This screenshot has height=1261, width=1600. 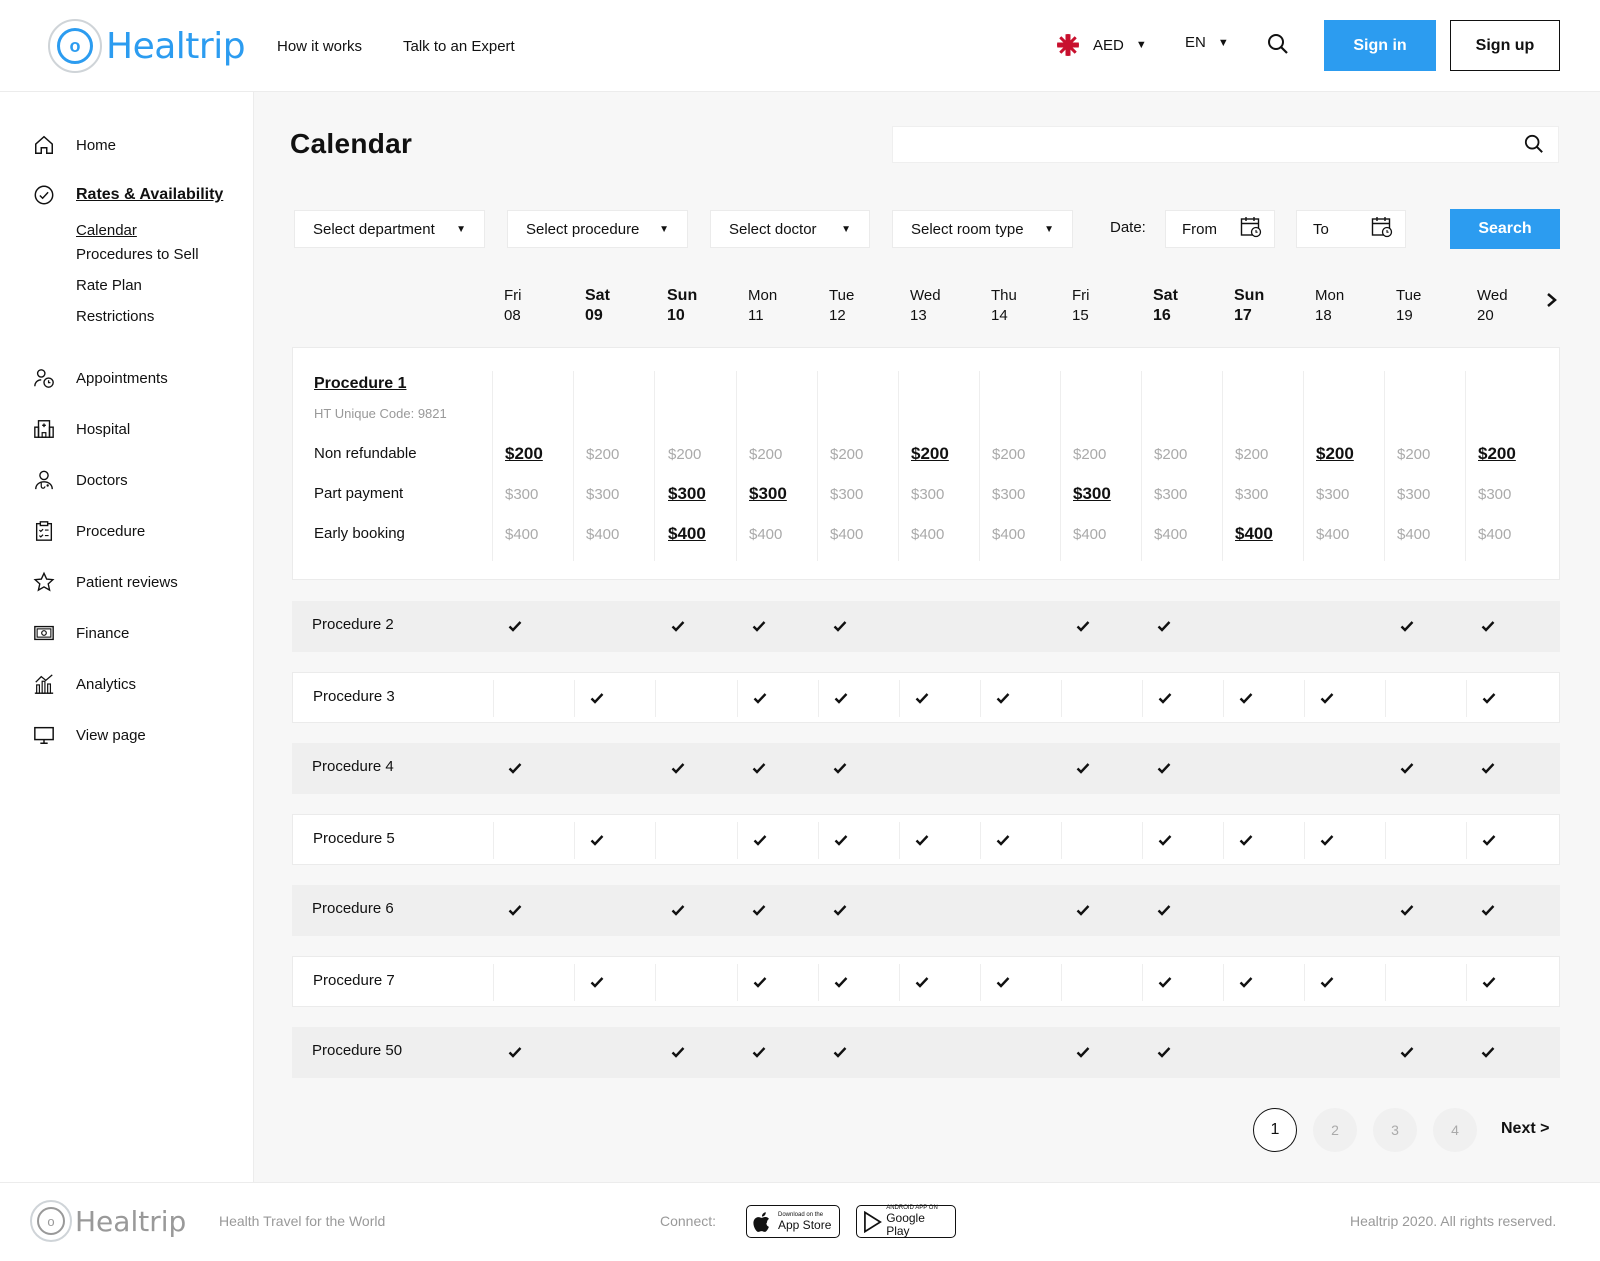 What do you see at coordinates (80, 633) in the screenshot?
I see `sidebar-item-finance: Finance` at bounding box center [80, 633].